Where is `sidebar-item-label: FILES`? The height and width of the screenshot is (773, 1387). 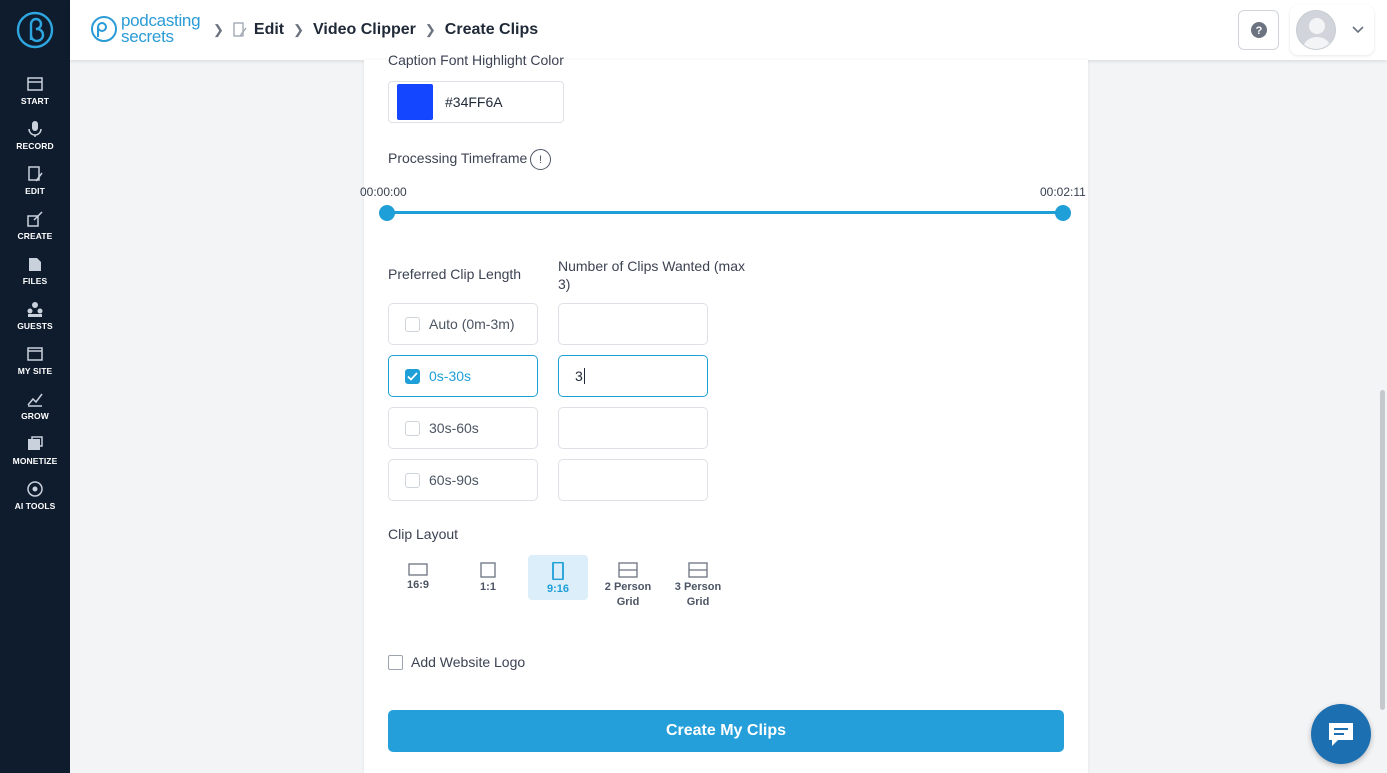 sidebar-item-label: FILES is located at coordinates (35, 281).